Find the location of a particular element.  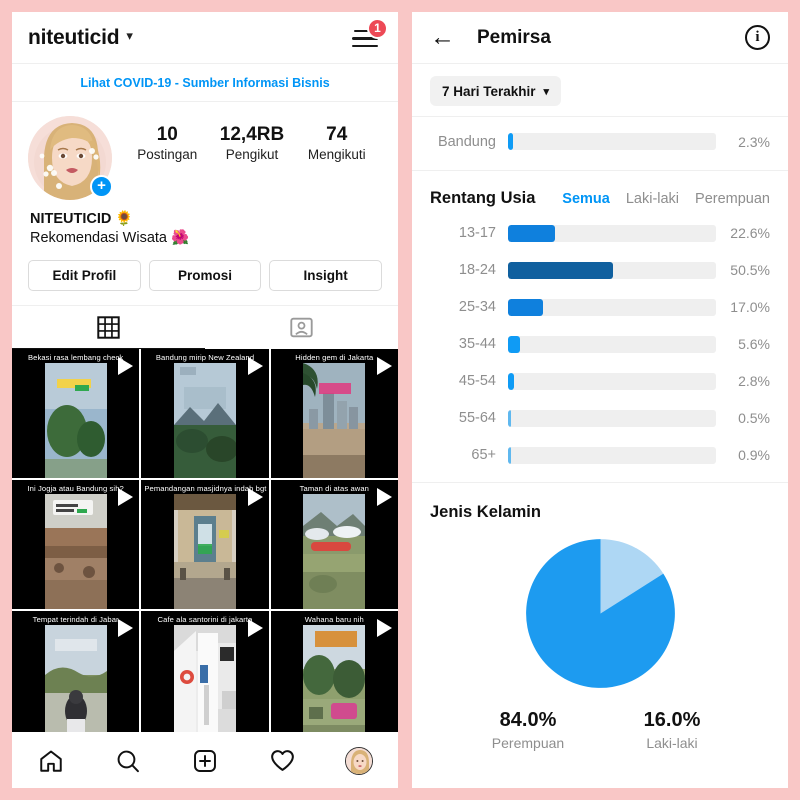

profile-avatar-icon is located at coordinates (359, 760).